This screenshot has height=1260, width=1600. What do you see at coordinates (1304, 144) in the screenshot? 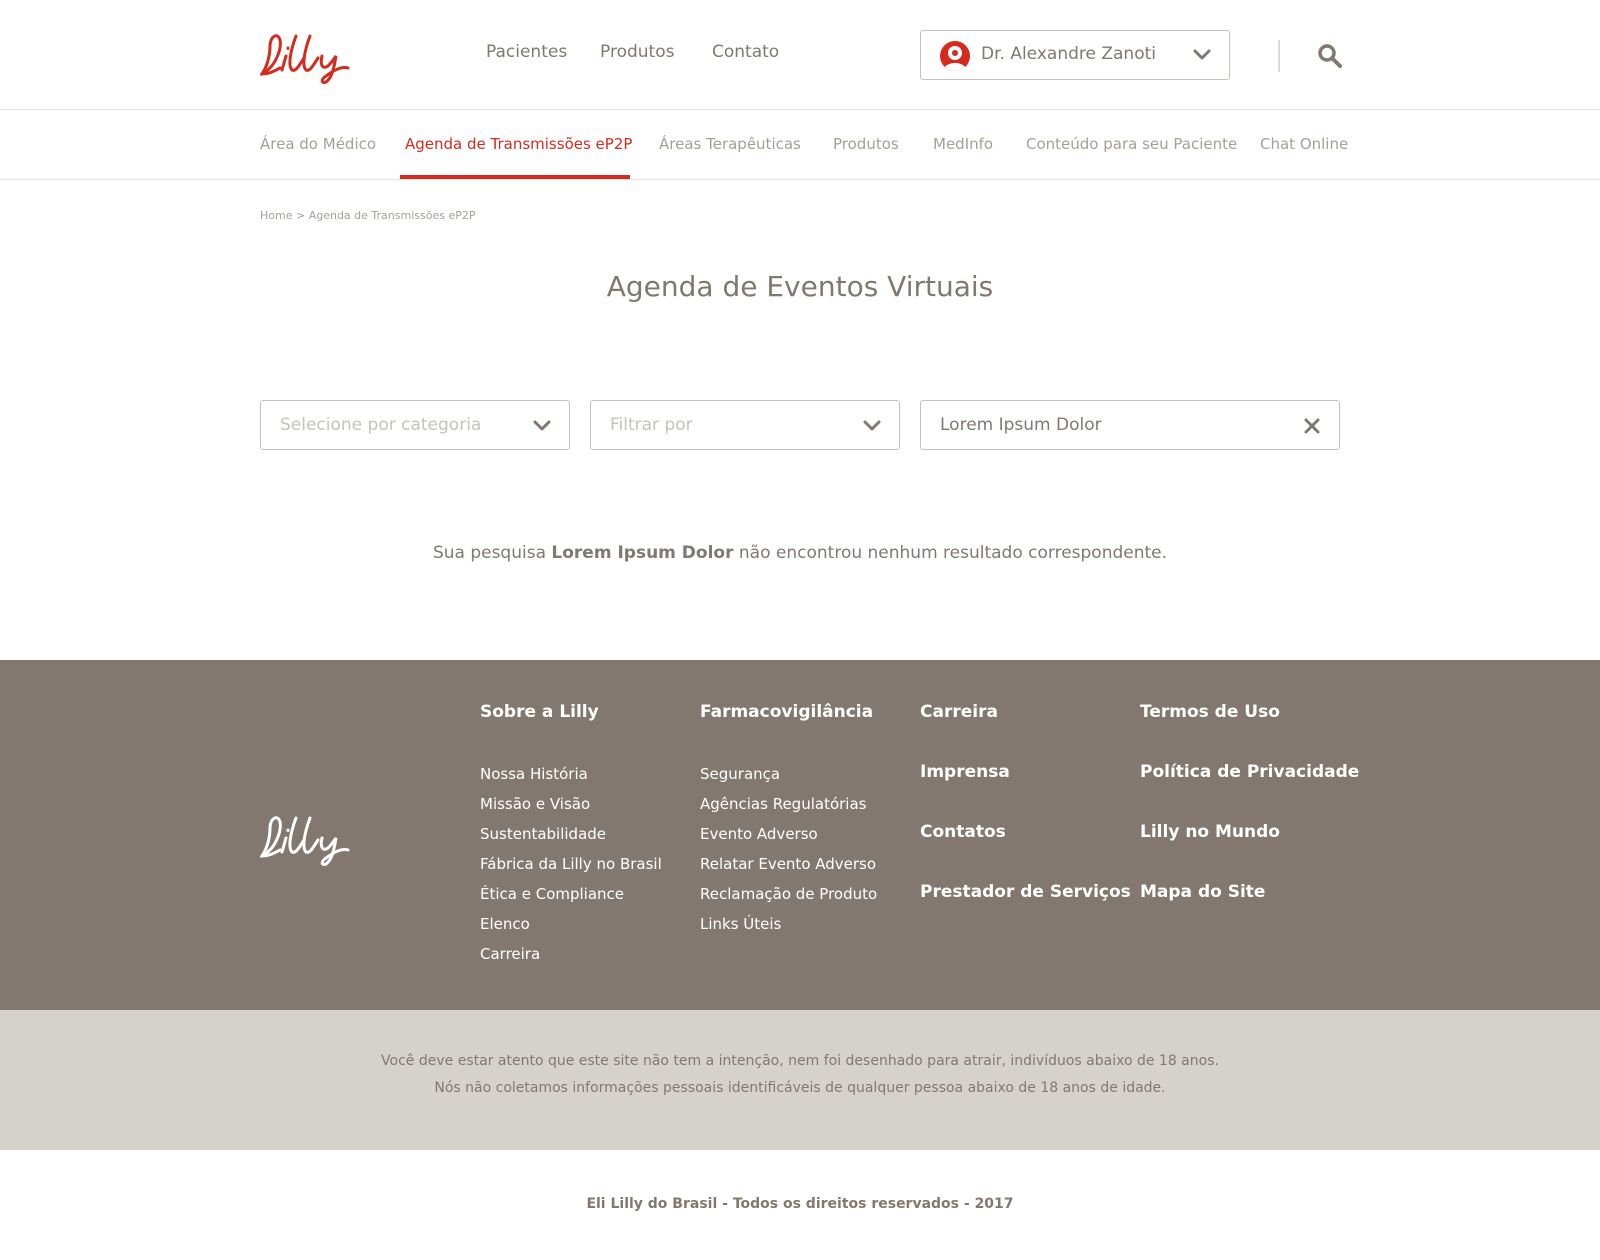
I see `subnav-chat-online: Chat Online` at bounding box center [1304, 144].